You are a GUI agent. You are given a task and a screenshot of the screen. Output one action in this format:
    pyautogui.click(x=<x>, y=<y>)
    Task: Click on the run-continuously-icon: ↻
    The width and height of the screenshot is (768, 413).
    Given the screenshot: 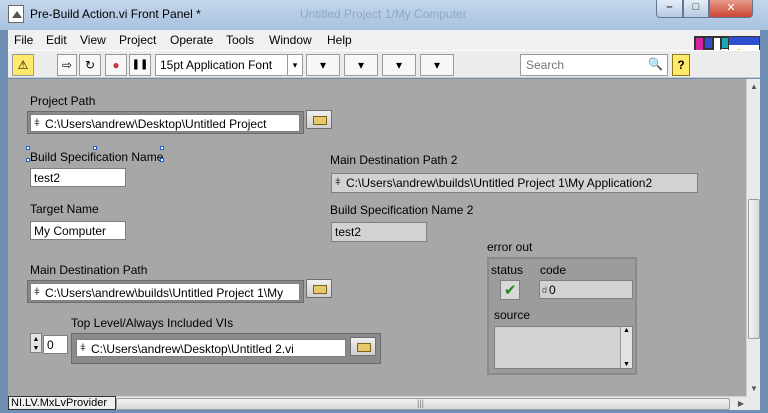 What is the action you would take?
    pyautogui.click(x=90, y=65)
    